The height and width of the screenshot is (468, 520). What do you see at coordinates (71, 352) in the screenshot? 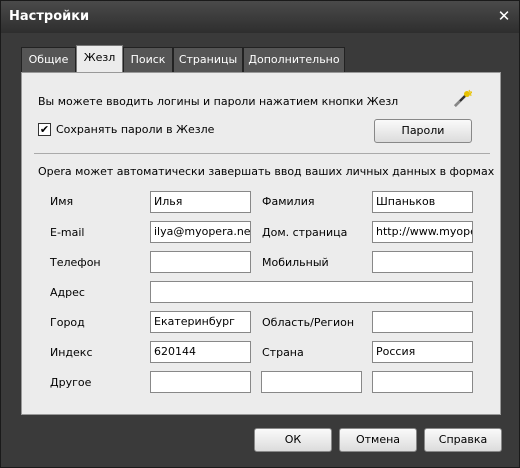
I see `zip-label: Индекс` at bounding box center [71, 352].